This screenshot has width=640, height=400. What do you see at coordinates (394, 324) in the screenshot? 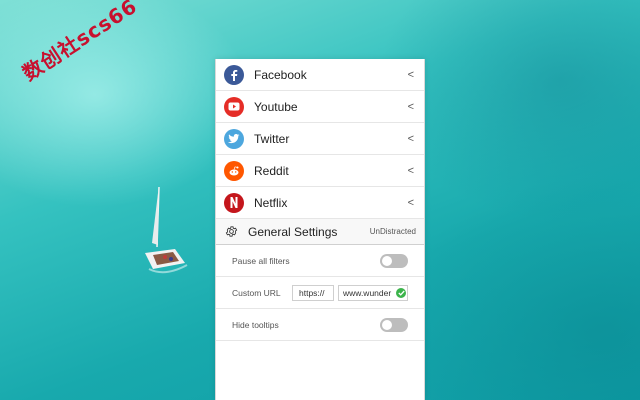
I see `hide-tooltips-toggle` at bounding box center [394, 324].